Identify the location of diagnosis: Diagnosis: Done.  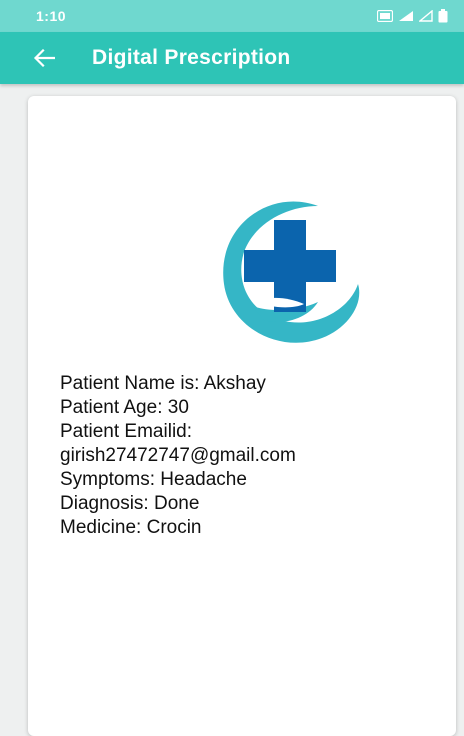
(130, 503).